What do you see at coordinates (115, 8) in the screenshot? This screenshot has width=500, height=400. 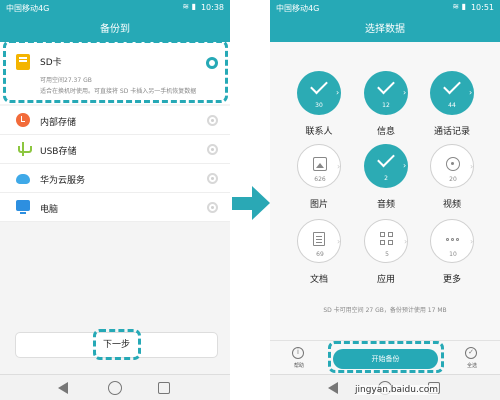 I see `status-bar: 中国移动4G ≋ ▮ 10:38` at bounding box center [115, 8].